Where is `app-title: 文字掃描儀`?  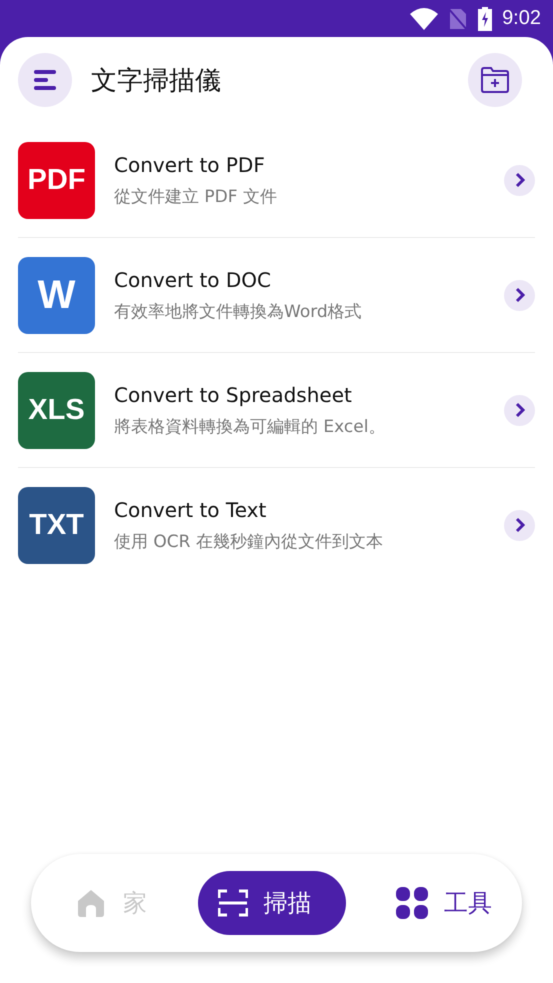
app-title: 文字掃描儀 is located at coordinates (156, 81).